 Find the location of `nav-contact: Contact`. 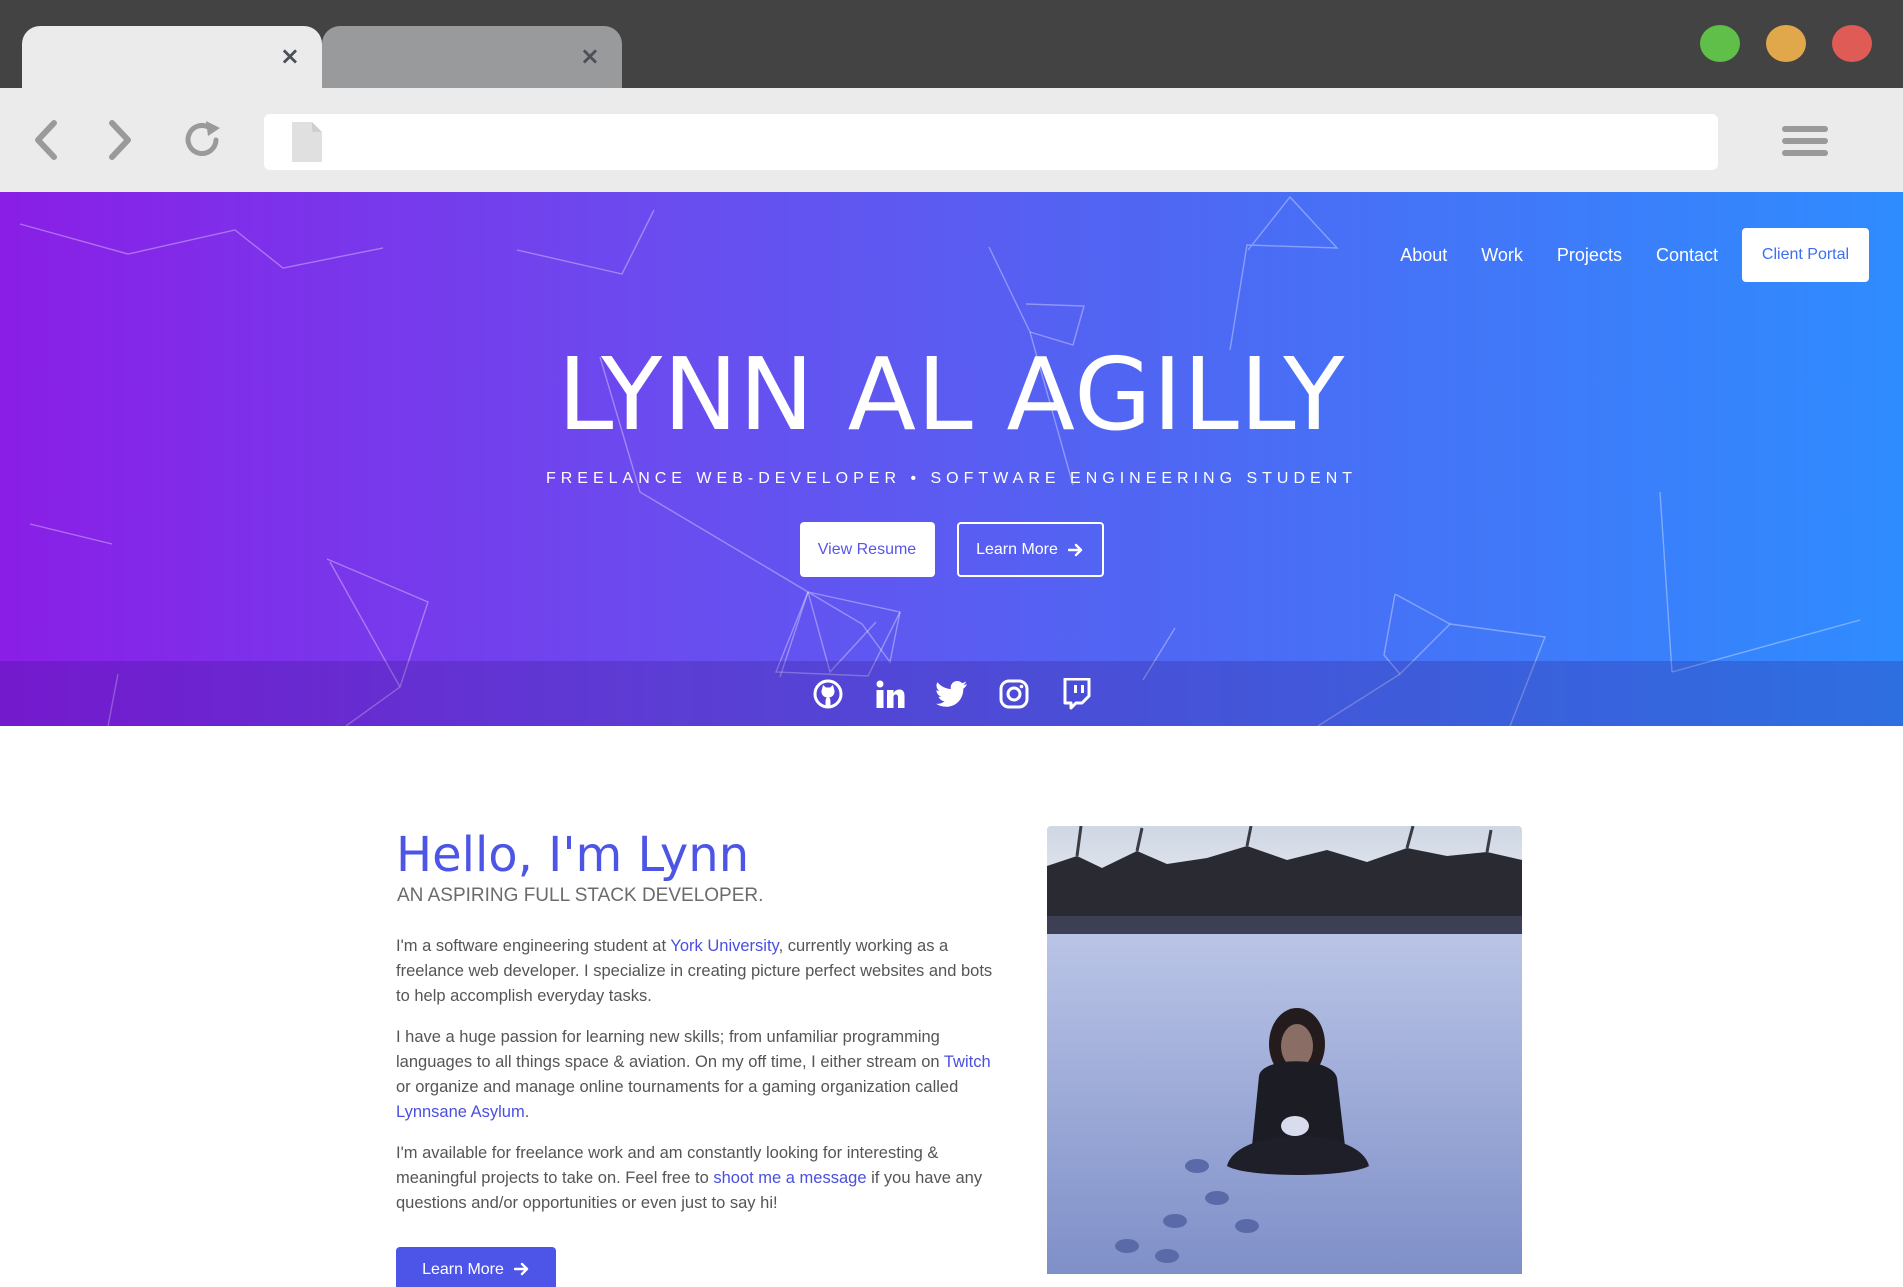

nav-contact: Contact is located at coordinates (1687, 255).